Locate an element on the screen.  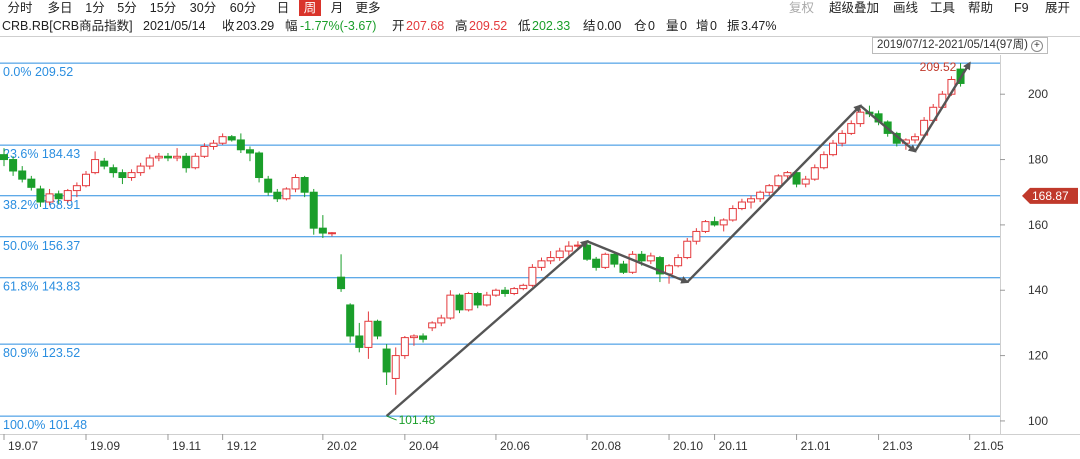
x-tick-label: 20.10 is located at coordinates (688, 446).